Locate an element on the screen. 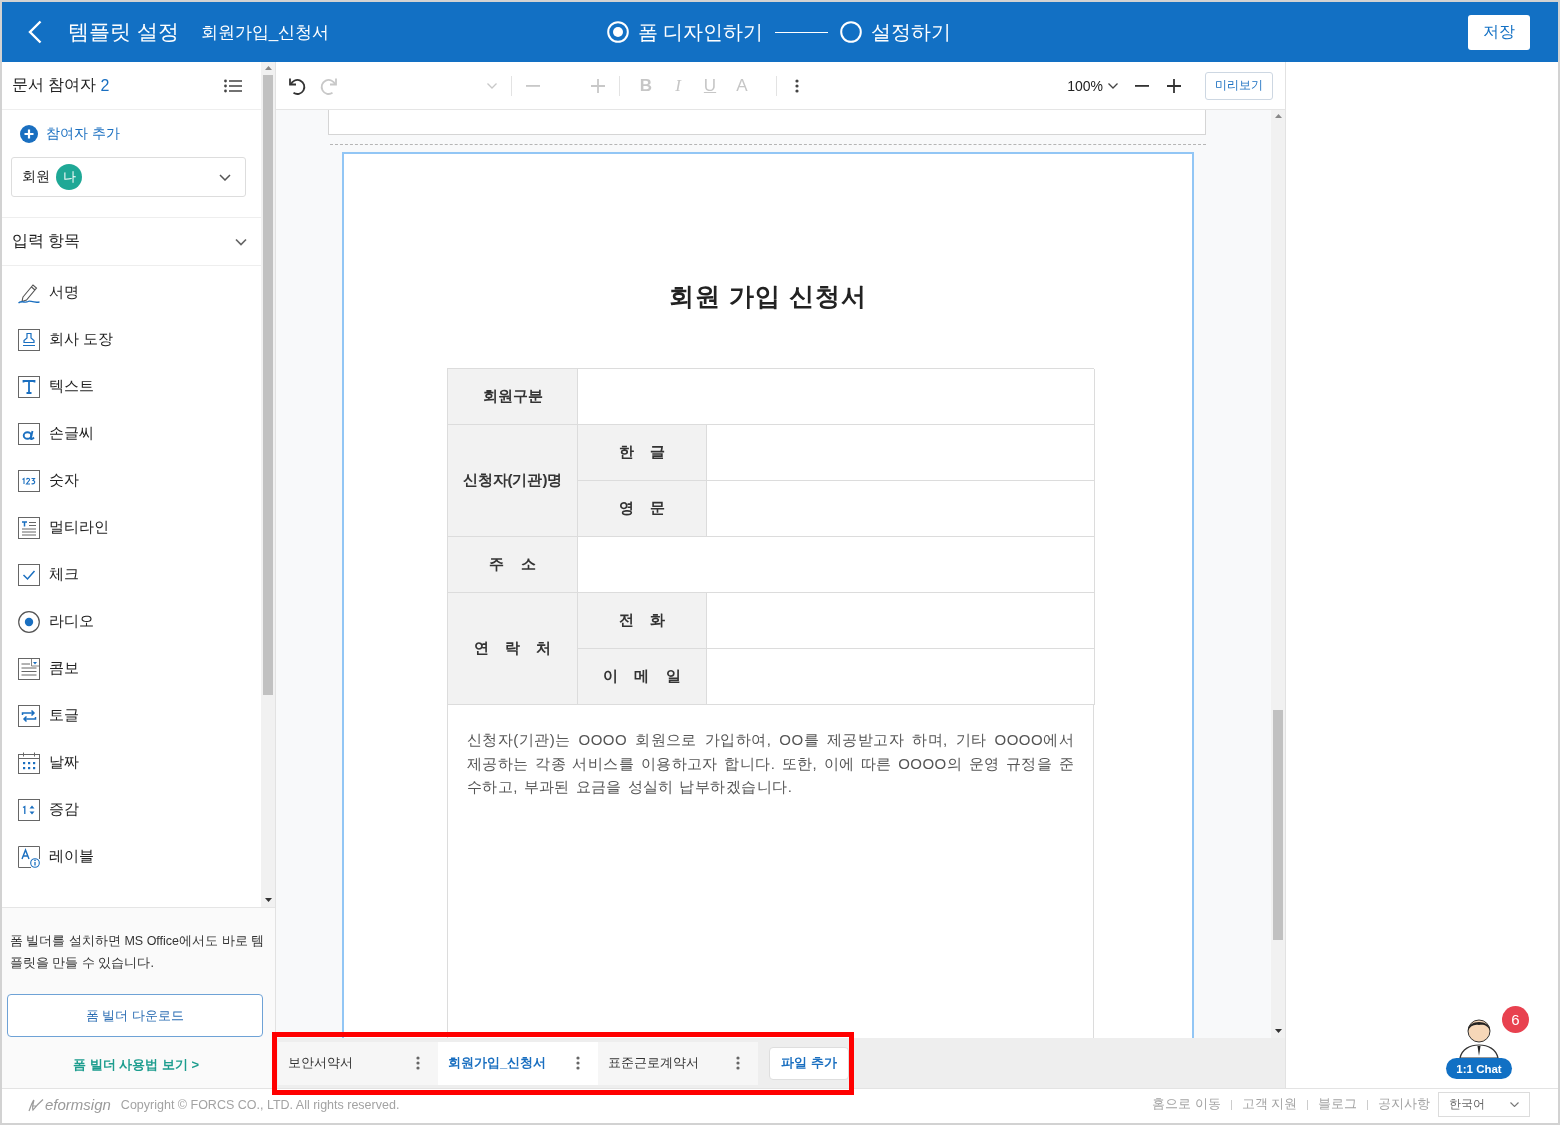  participant-count: 2 is located at coordinates (105, 85).